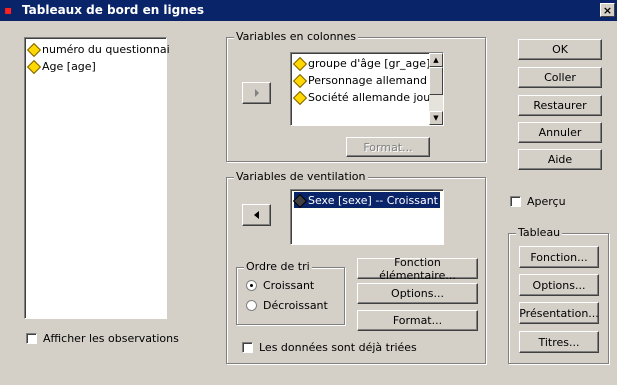  What do you see at coordinates (436, 118) in the screenshot?
I see `scroll-down-icon: ▼` at bounding box center [436, 118].